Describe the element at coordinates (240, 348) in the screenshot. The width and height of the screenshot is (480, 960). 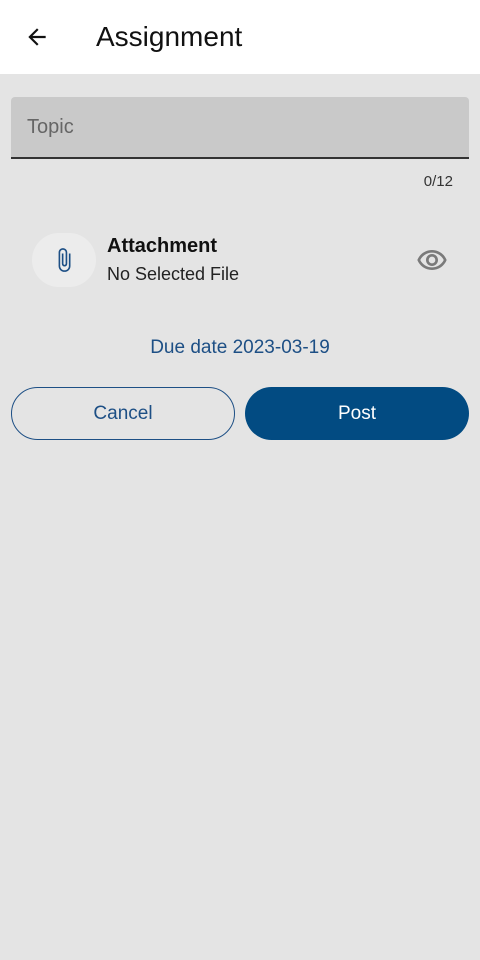
I see `due-date-link: Due date 2023-03-19` at that location.